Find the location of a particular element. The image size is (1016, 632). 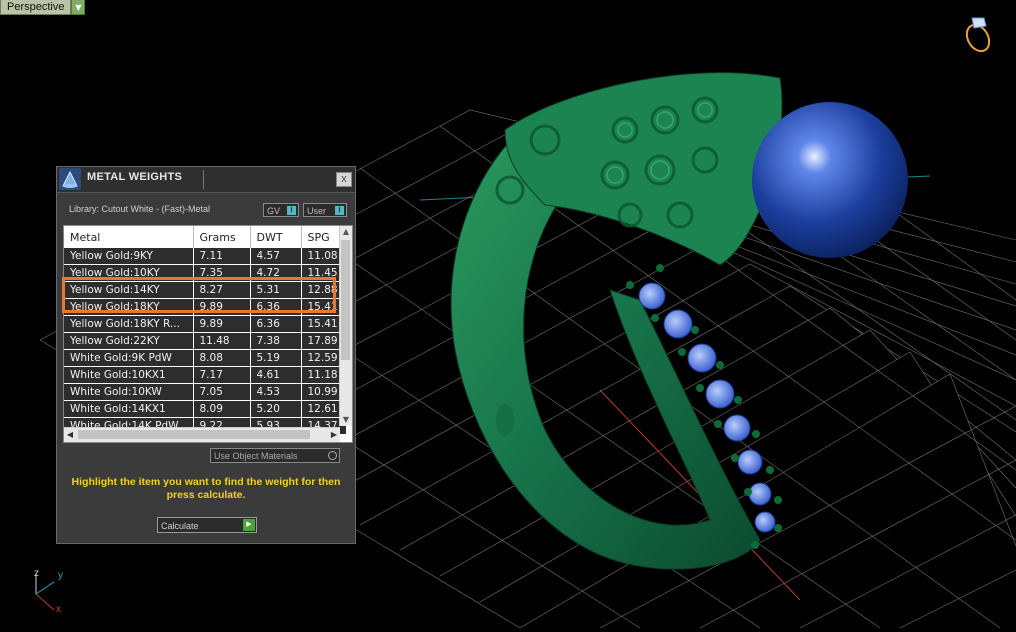

viewport-label-tab: Perspective ▼ is located at coordinates (43, 7).